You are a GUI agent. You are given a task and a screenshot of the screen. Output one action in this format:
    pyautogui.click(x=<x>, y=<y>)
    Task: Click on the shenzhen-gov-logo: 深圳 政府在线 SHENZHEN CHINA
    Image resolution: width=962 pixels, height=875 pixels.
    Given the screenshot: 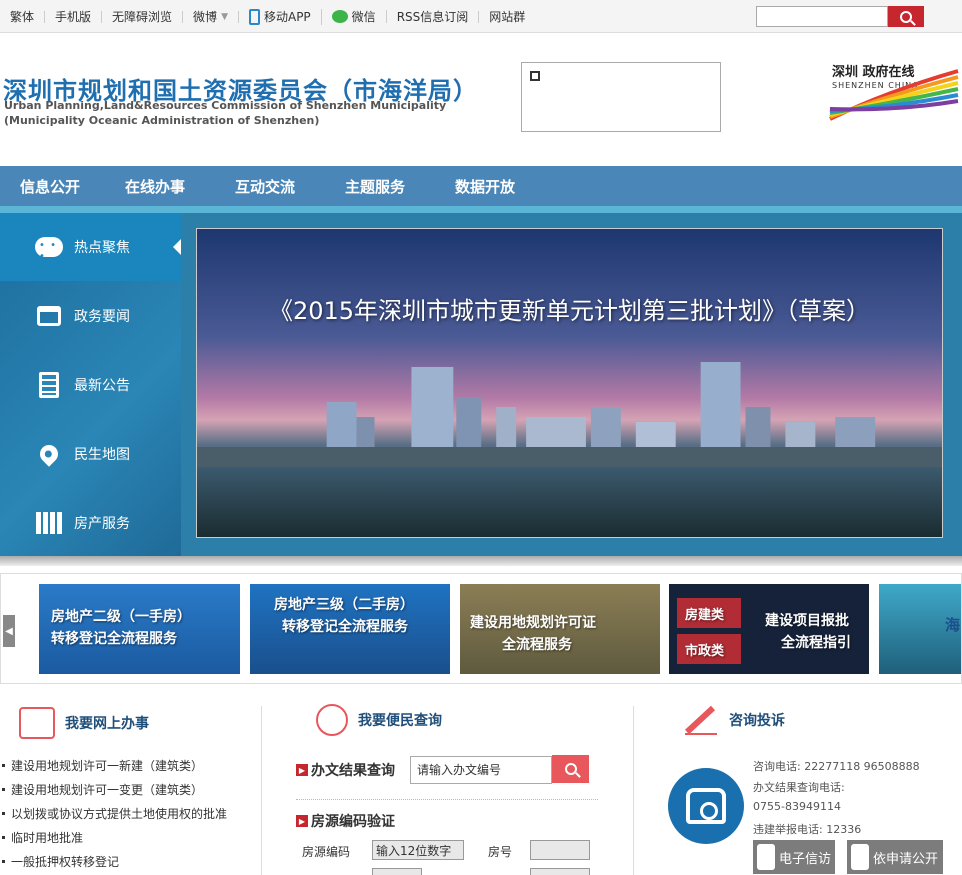 What is the action you would take?
    pyautogui.click(x=894, y=93)
    